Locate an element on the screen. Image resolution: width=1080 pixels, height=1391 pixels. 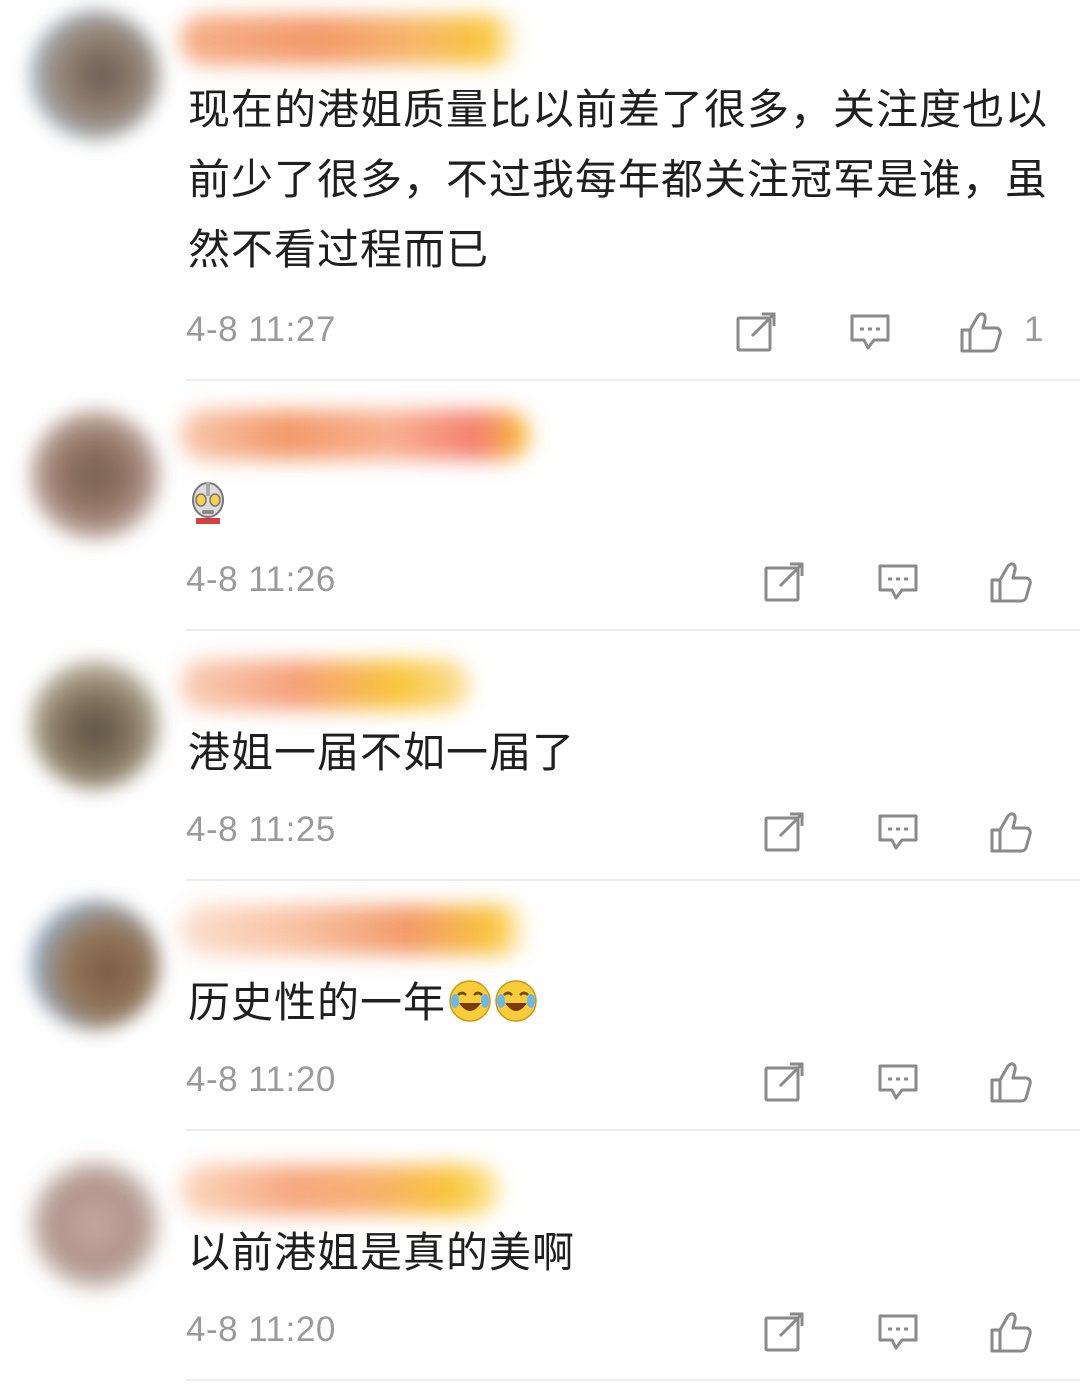
comment-text-body: 历史性的一年 is located at coordinates (317, 1002).